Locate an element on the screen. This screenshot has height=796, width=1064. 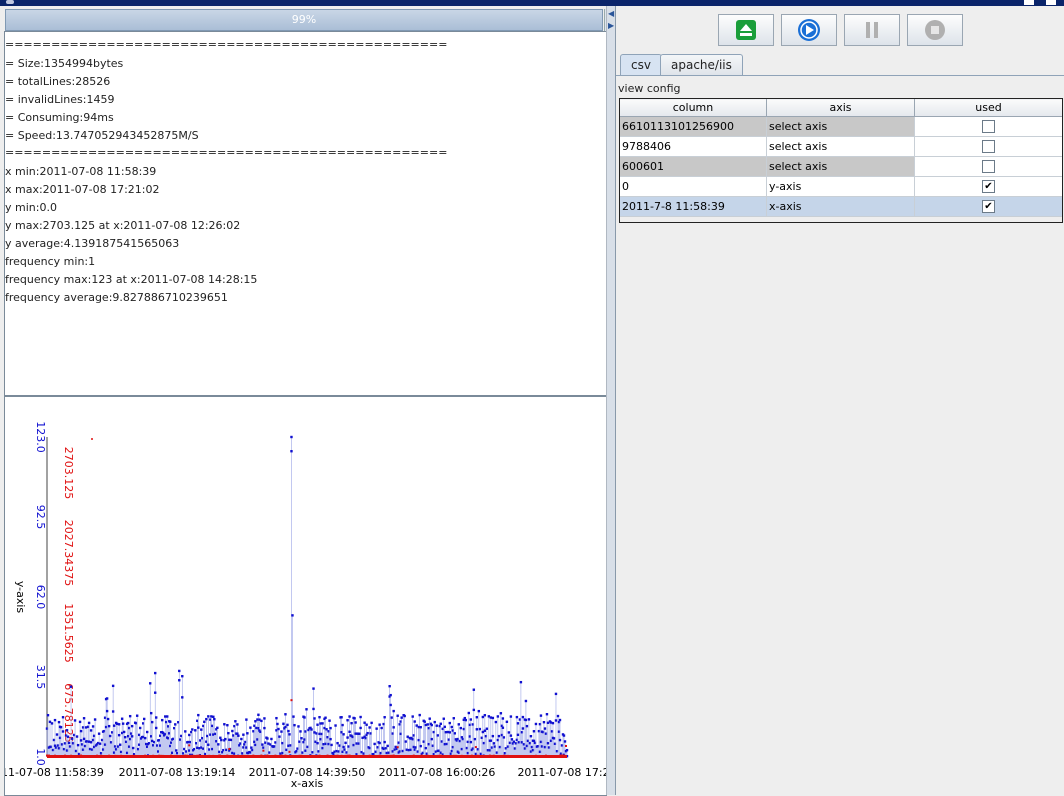
table-row: 0 y-axis ✔ is located at coordinates (841, 186).